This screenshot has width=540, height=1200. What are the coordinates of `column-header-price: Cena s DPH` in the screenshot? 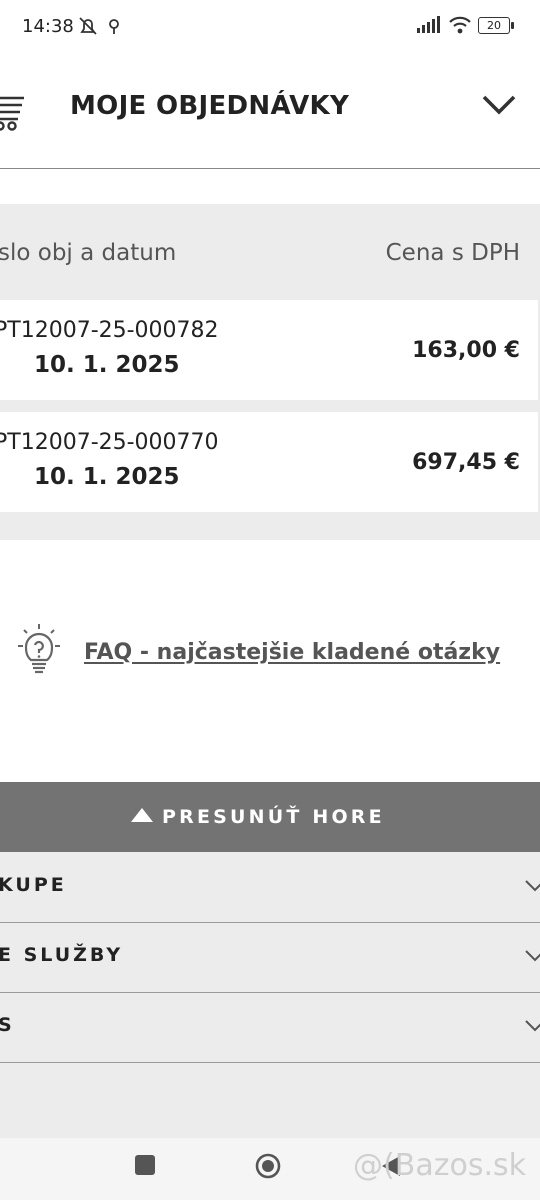 It's located at (452, 253).